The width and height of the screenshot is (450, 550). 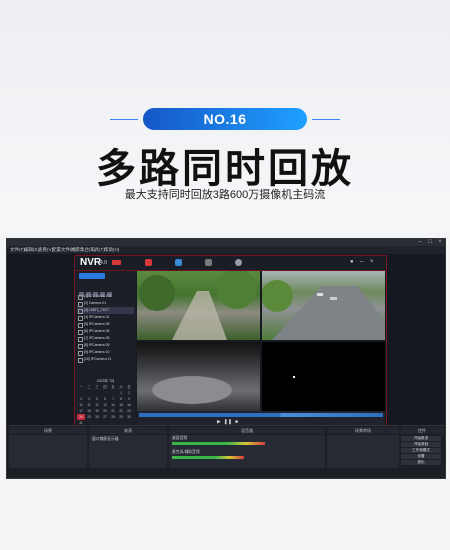 I want to click on video-frame-road, so click(x=323, y=310).